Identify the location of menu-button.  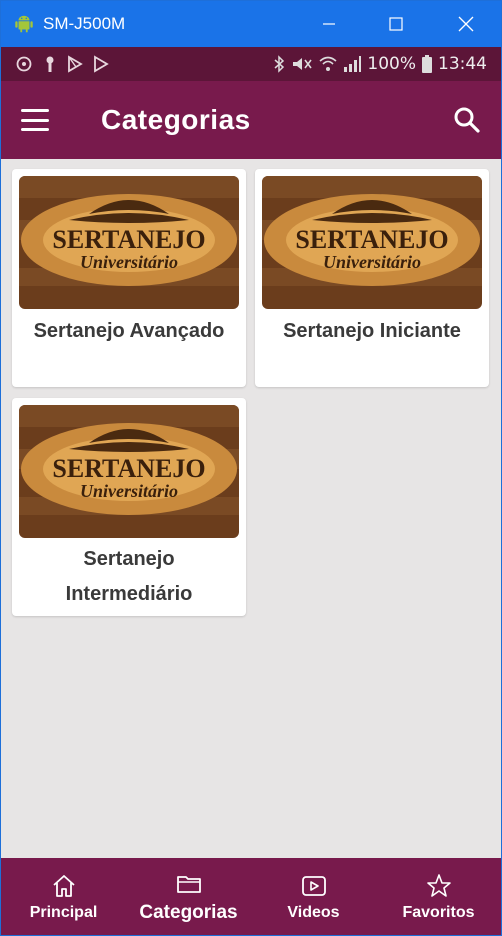
(35, 120).